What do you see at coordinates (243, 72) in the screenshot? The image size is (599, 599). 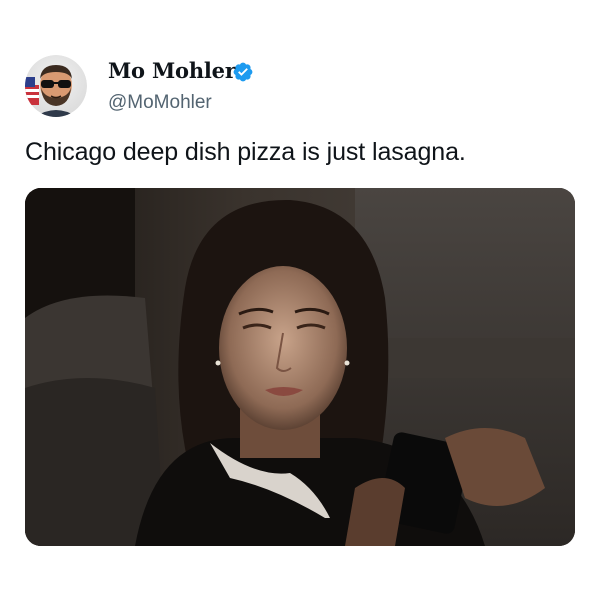 I see `verified-badge-icon` at bounding box center [243, 72].